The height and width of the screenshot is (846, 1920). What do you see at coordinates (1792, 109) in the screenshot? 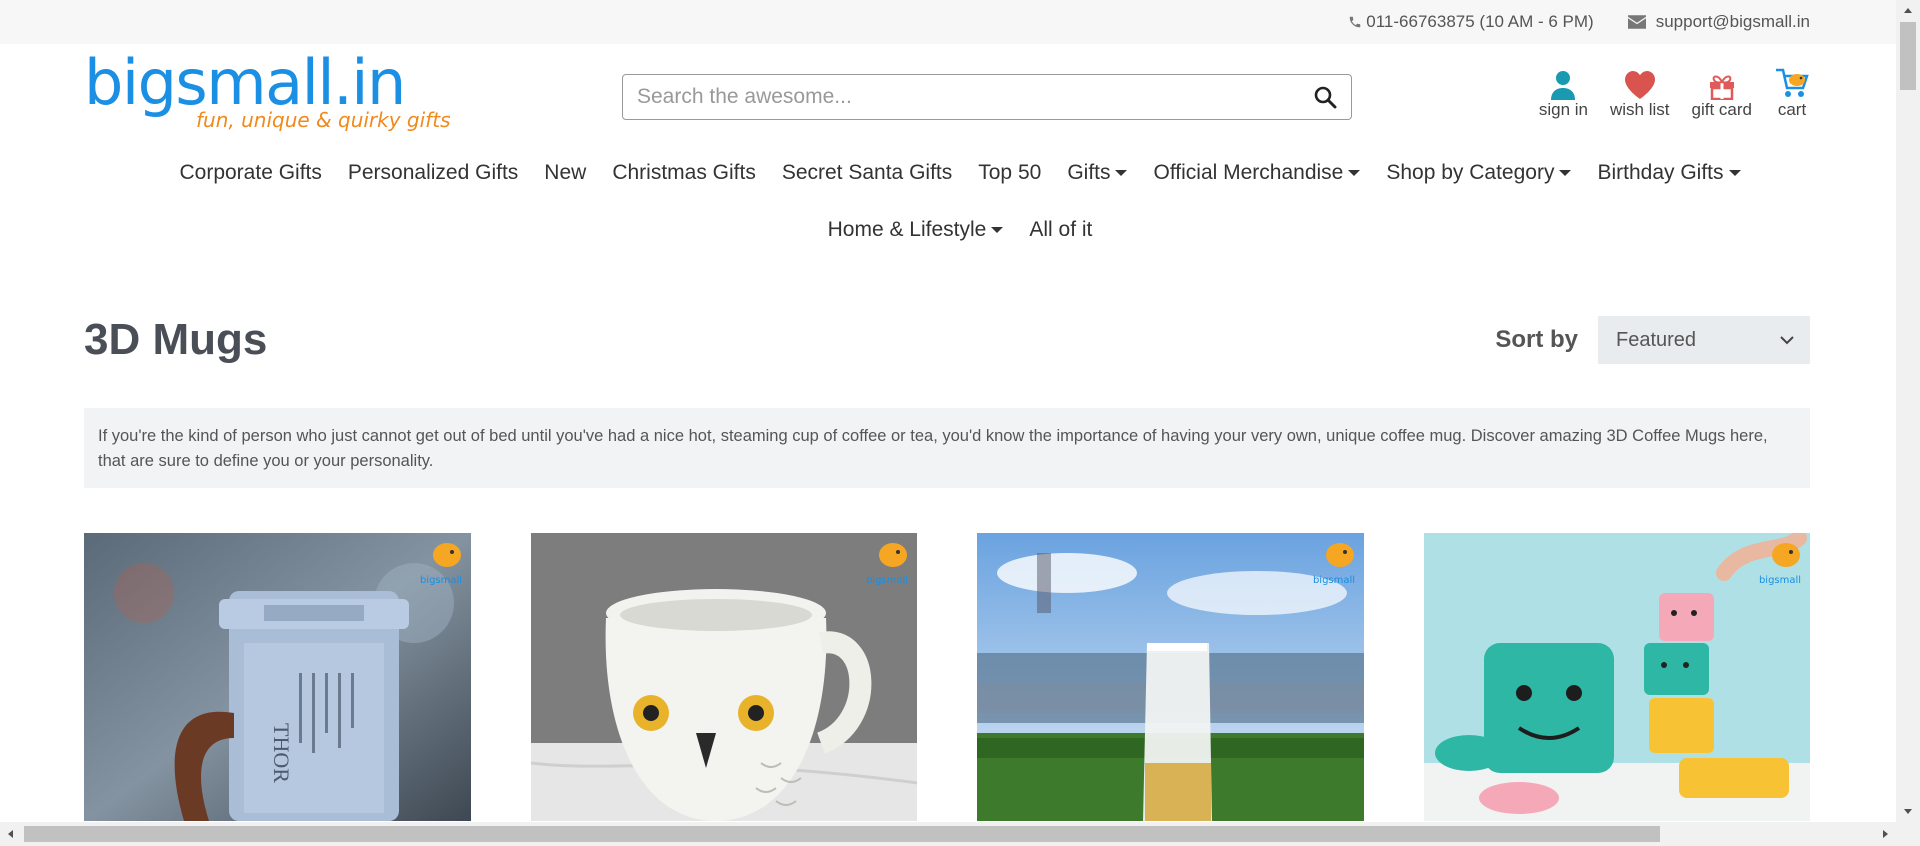
I see `cart-label: cart` at bounding box center [1792, 109].